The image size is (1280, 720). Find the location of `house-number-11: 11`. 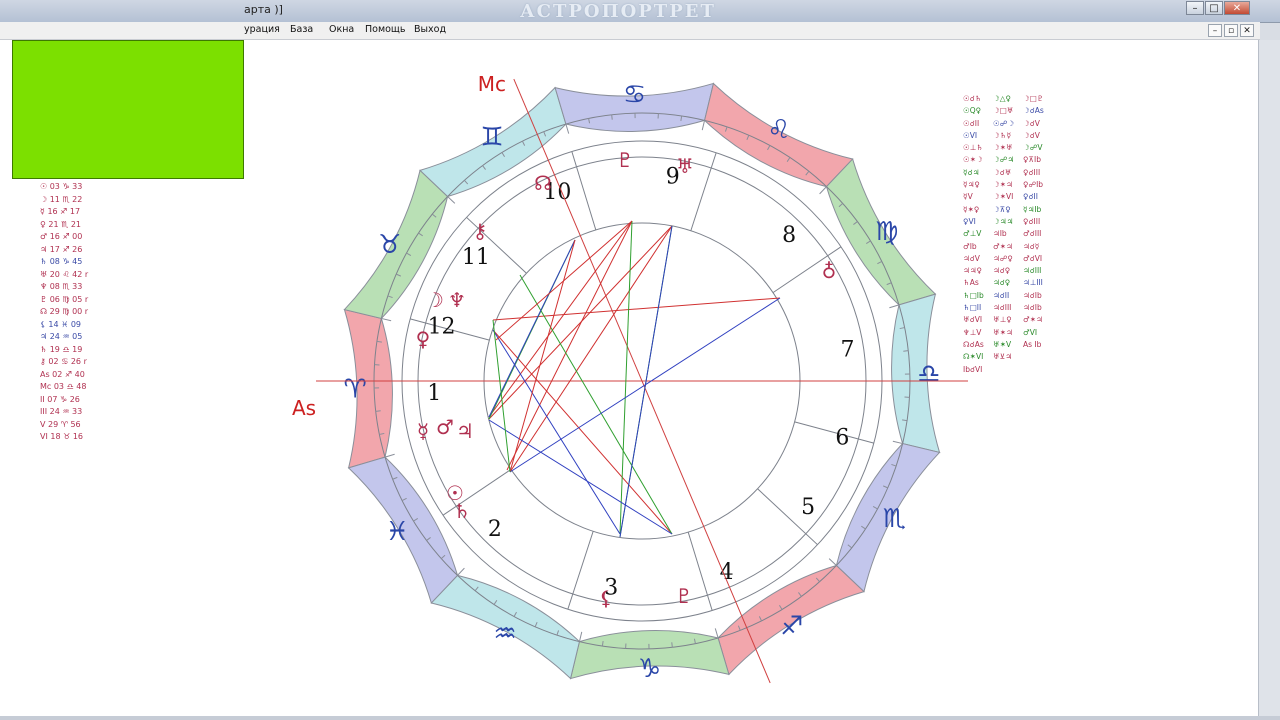

house-number-11: 11 is located at coordinates (476, 257).